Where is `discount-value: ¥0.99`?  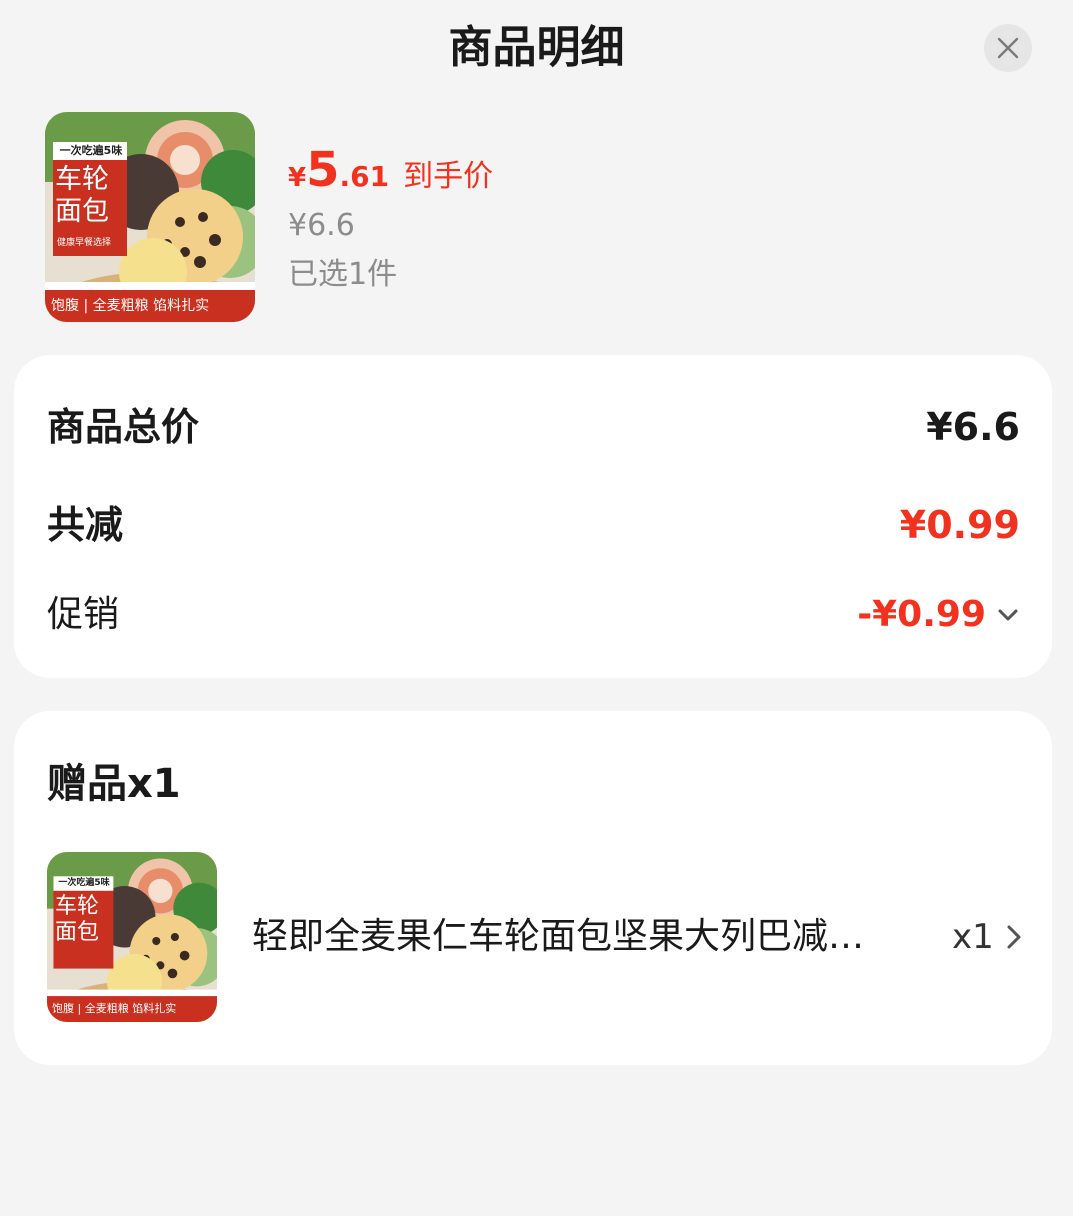 discount-value: ¥0.99 is located at coordinates (959, 525).